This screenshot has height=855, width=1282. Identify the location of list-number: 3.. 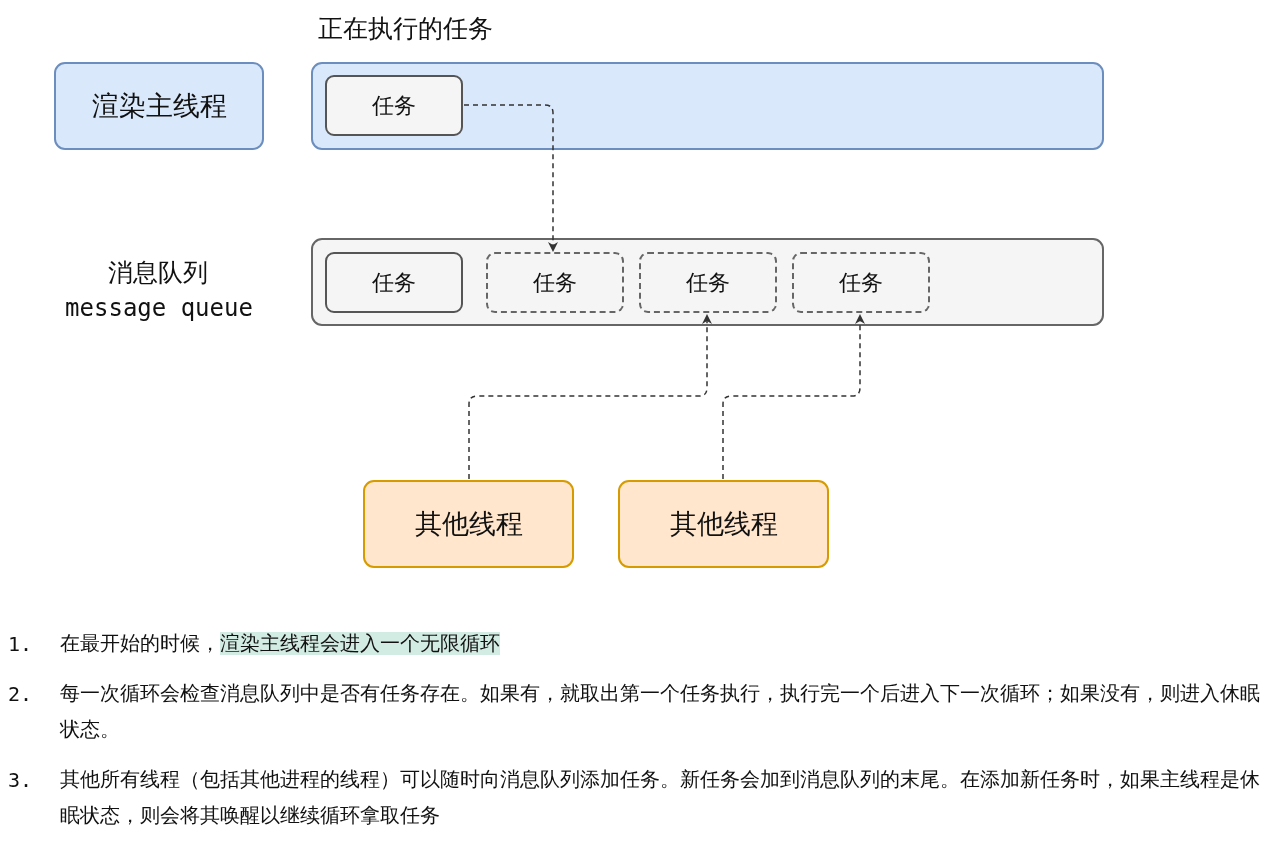
(21, 780).